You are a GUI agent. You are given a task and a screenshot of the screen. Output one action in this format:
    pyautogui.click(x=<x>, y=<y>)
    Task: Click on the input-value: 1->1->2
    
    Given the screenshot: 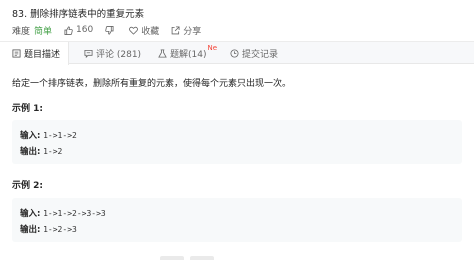 What is the action you would take?
    pyautogui.click(x=60, y=135)
    